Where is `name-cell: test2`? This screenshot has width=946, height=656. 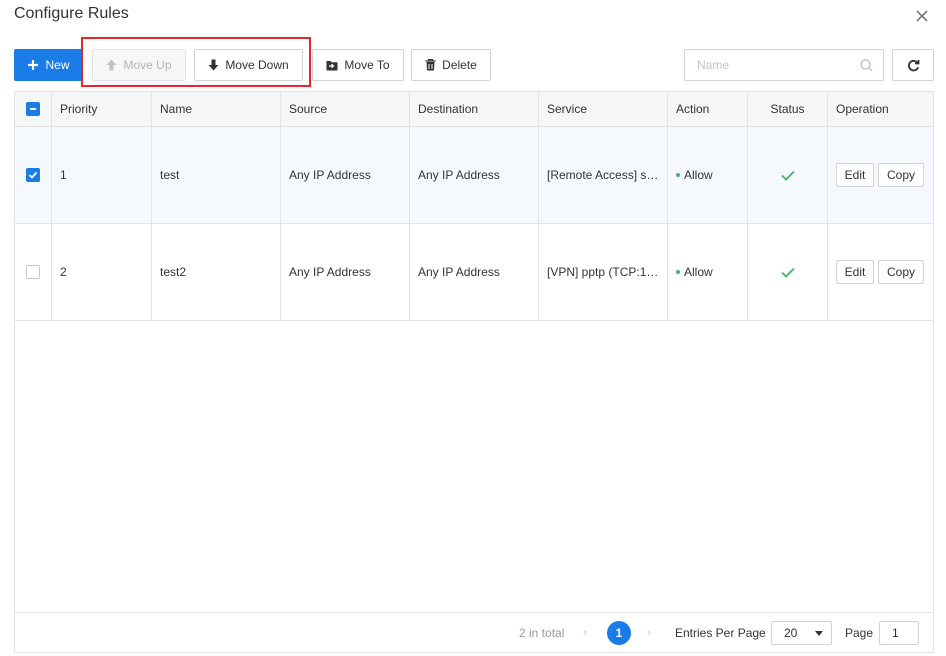
name-cell: test2 is located at coordinates (216, 272).